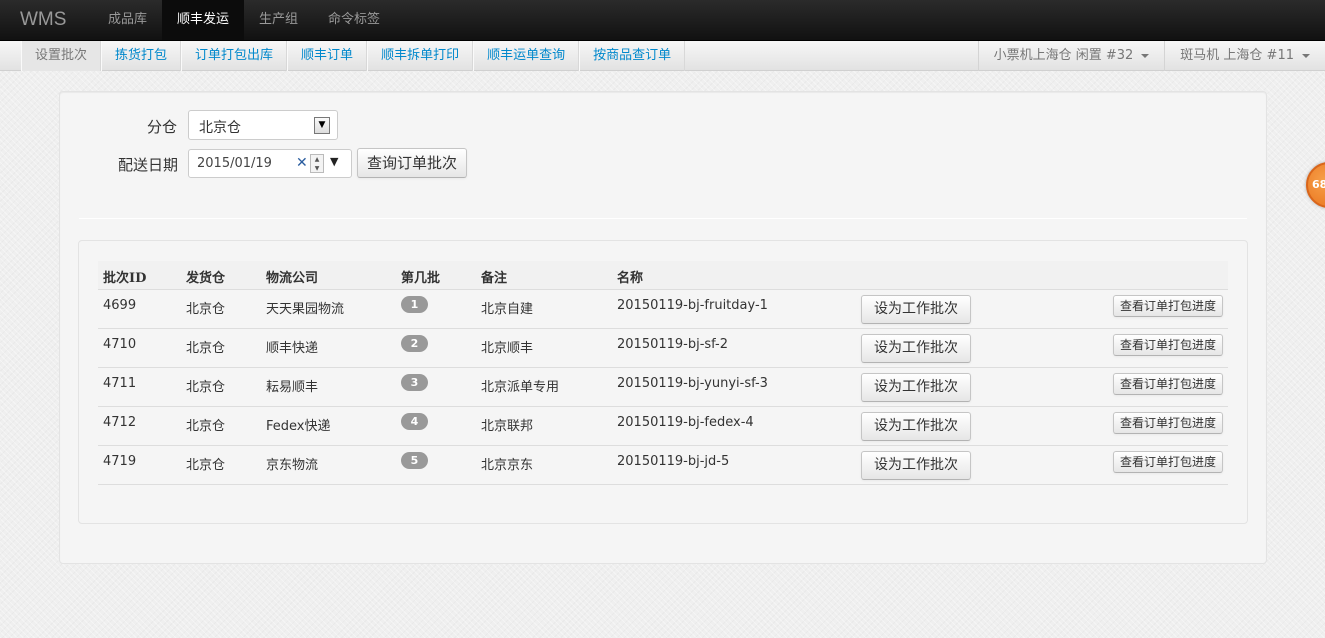  What do you see at coordinates (305, 309) in the screenshot?
I see `cell-carrier: 天天果园物流` at bounding box center [305, 309].